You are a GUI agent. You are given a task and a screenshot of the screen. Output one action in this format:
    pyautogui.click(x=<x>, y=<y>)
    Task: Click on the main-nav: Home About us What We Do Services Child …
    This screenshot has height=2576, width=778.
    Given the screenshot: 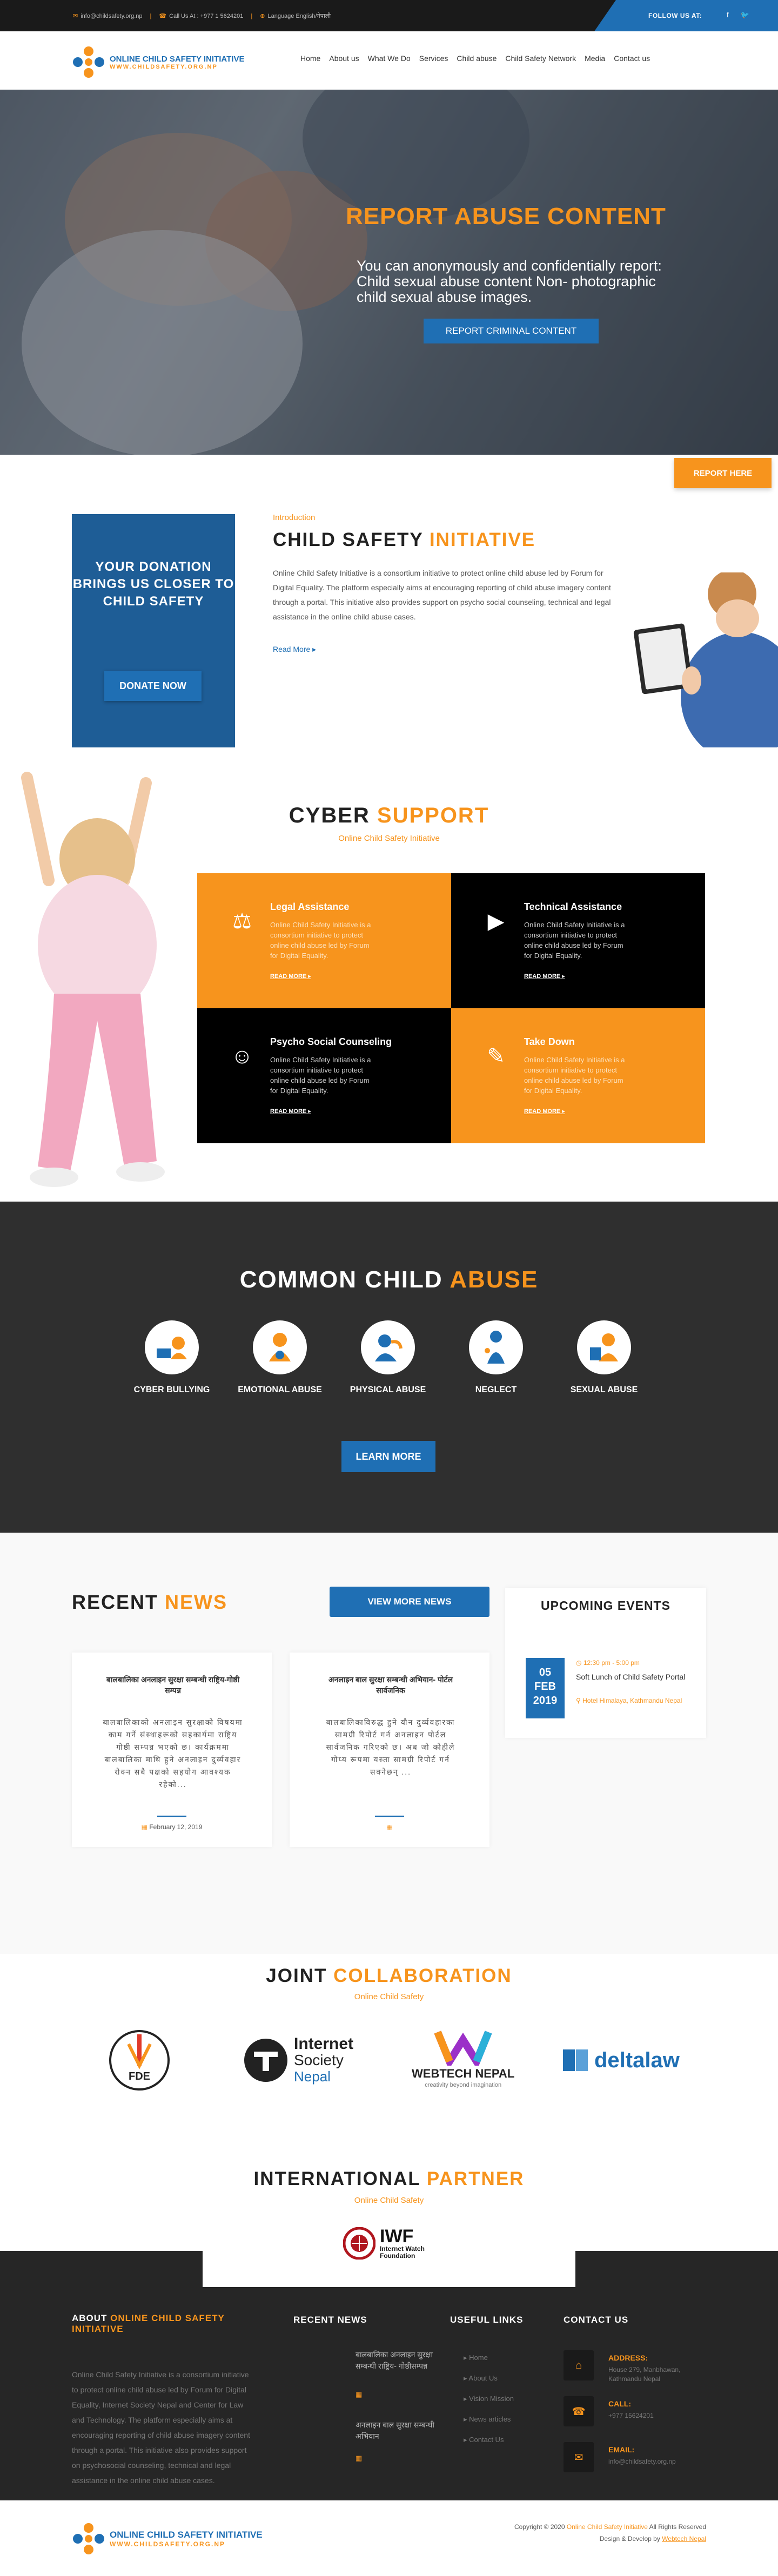 What is the action you would take?
    pyautogui.click(x=475, y=58)
    